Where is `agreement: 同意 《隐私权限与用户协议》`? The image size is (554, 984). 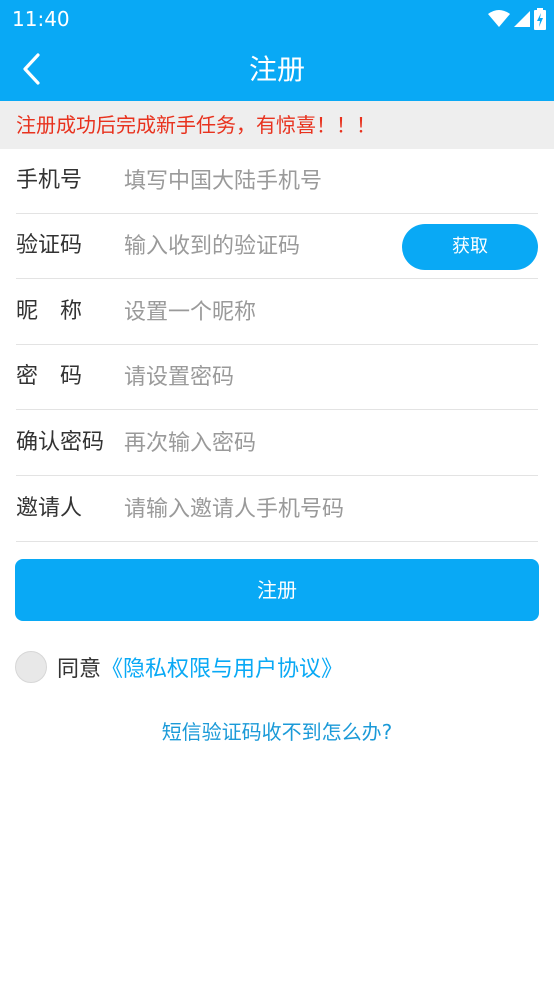 agreement: 同意 《隐私权限与用户协议》 is located at coordinates (179, 667).